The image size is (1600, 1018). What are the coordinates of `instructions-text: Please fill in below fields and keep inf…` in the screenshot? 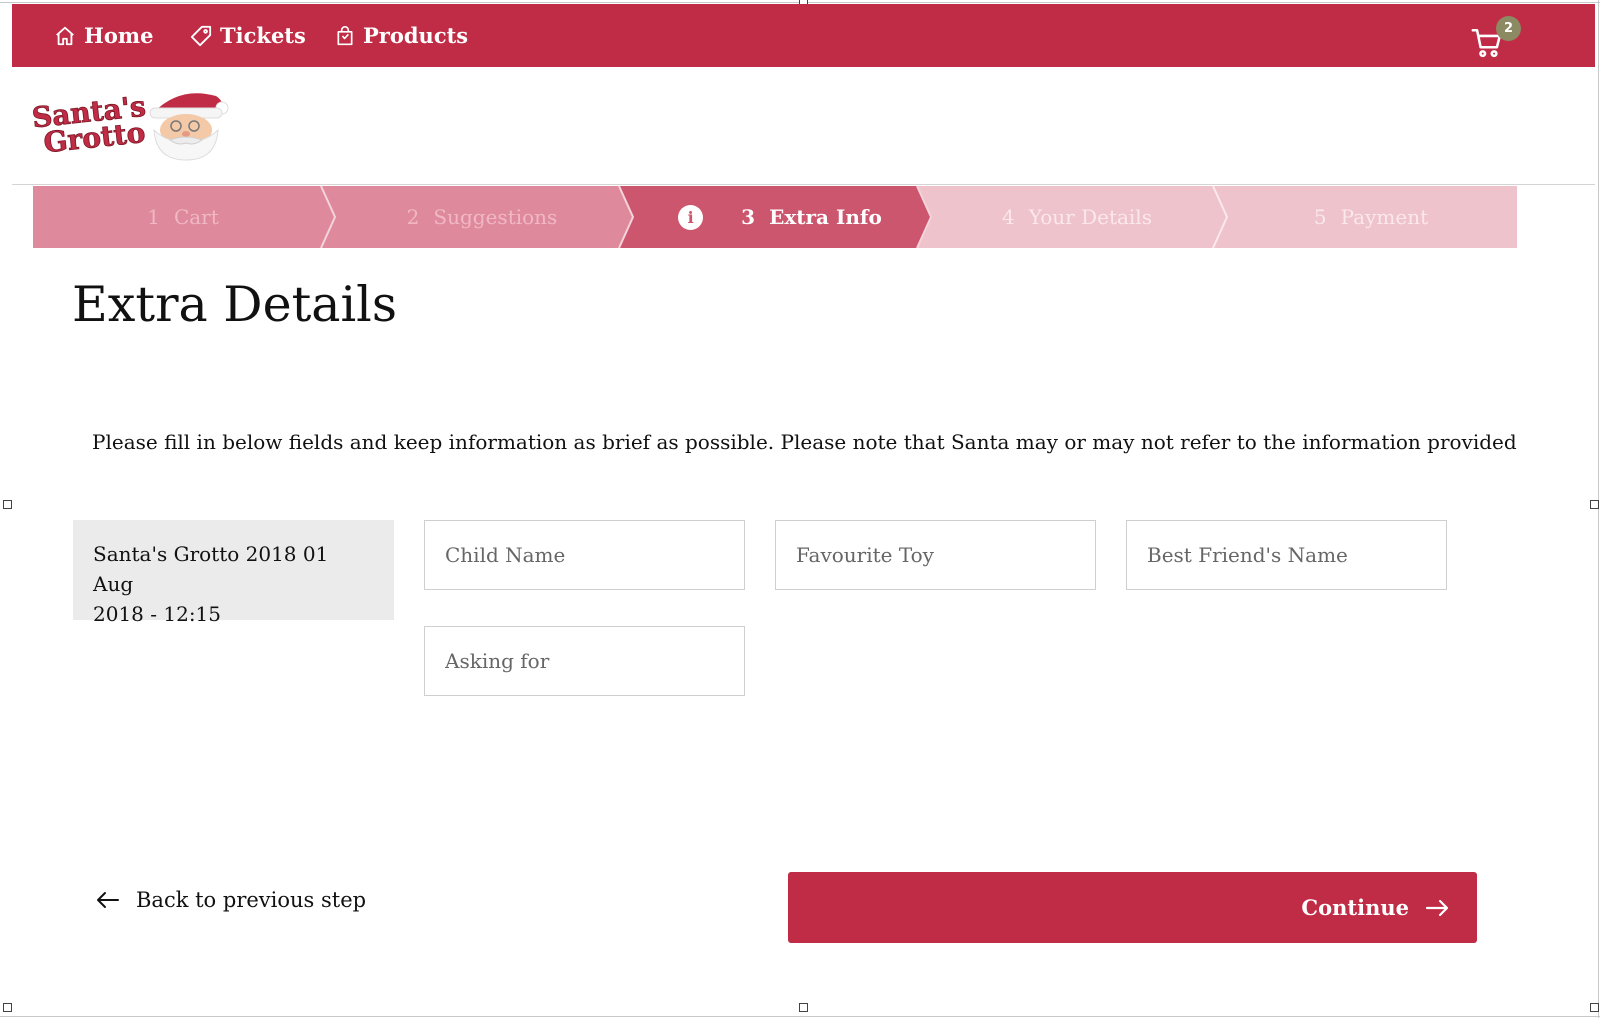 It's located at (804, 442).